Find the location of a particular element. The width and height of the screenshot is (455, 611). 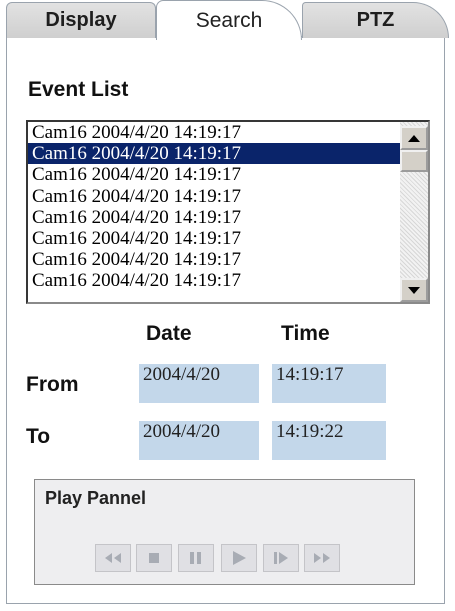

tab-display: Display is located at coordinates (81, 20).